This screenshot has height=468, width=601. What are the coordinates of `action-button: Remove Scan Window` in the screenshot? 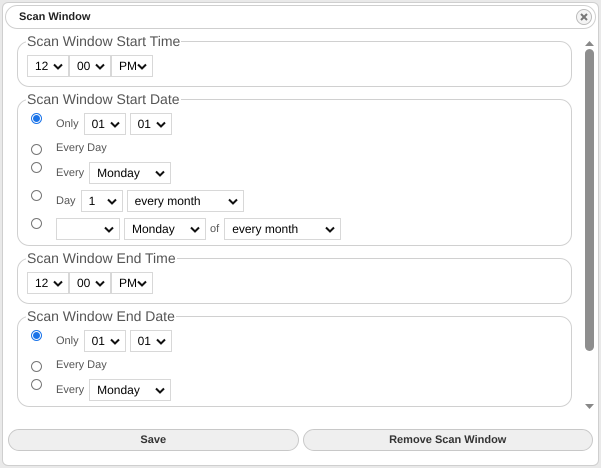 It's located at (447, 440).